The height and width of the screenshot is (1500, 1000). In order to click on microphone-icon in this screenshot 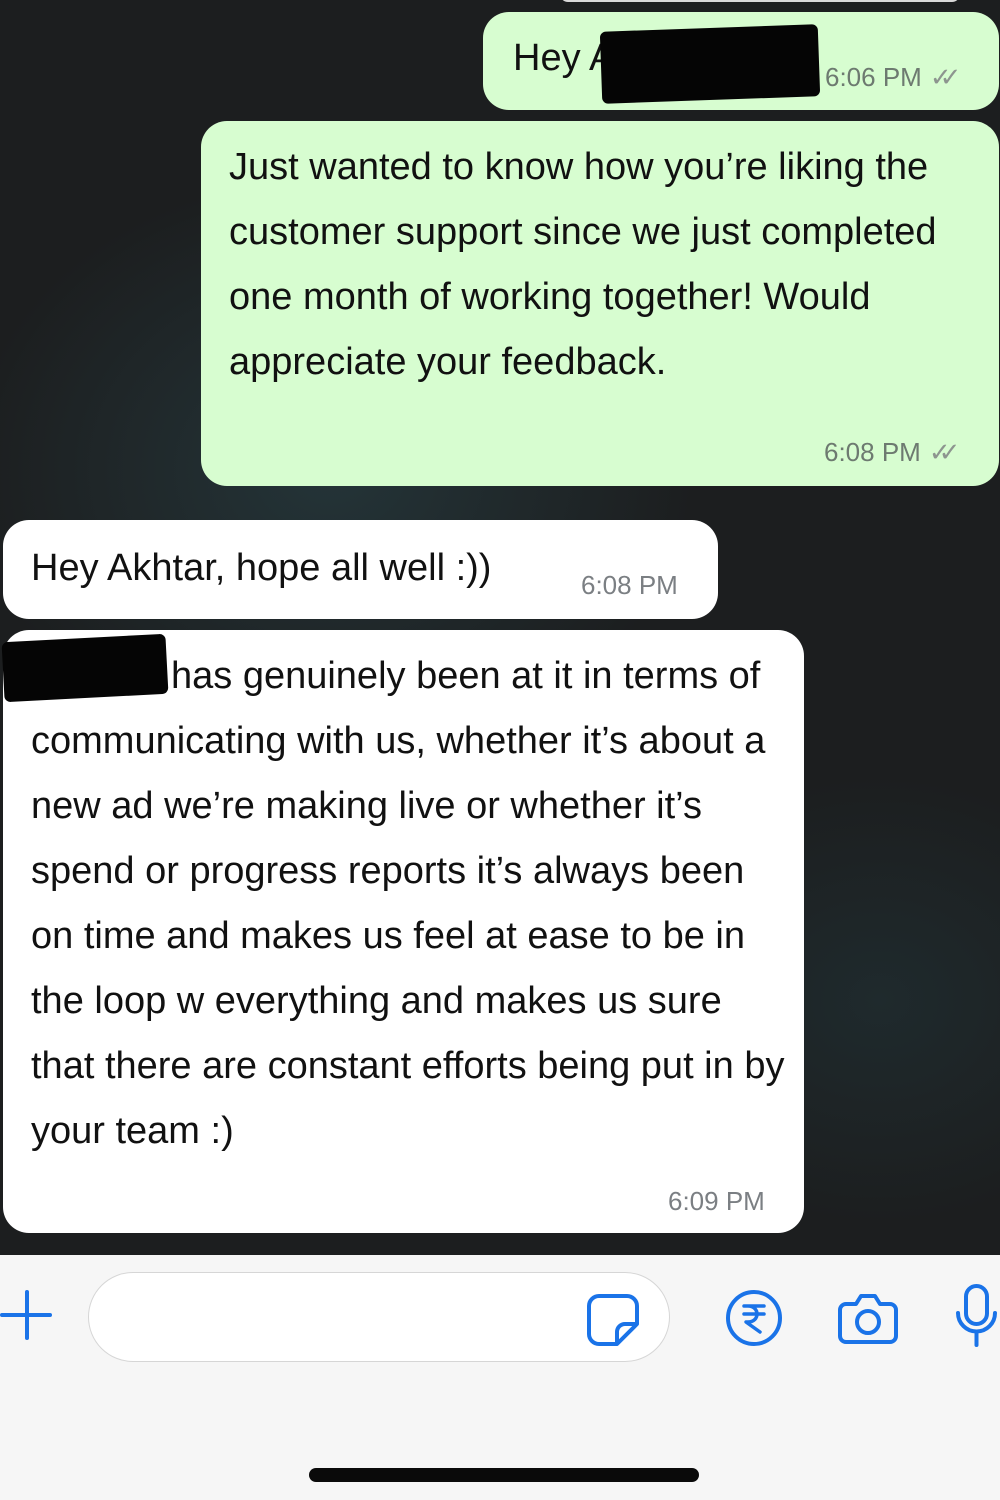, I will do `click(976, 1317)`.